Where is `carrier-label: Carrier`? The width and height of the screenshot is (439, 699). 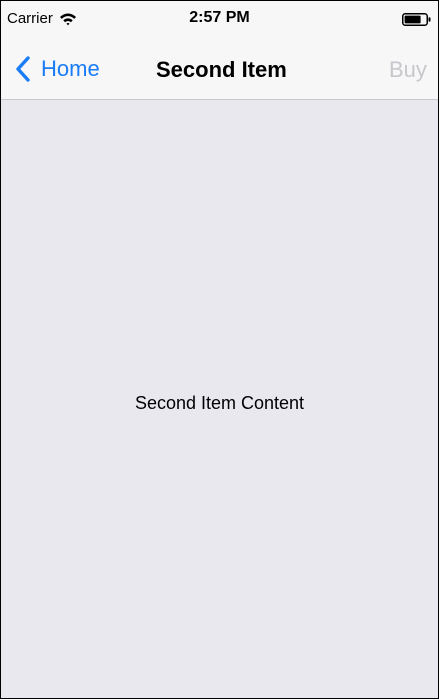
carrier-label: Carrier is located at coordinates (30, 18).